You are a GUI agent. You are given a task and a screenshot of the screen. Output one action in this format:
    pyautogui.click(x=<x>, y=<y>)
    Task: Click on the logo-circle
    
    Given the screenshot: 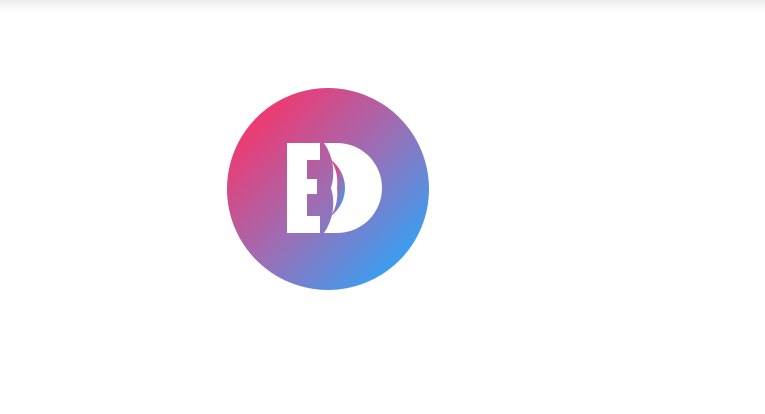 What is the action you would take?
    pyautogui.click(x=328, y=189)
    